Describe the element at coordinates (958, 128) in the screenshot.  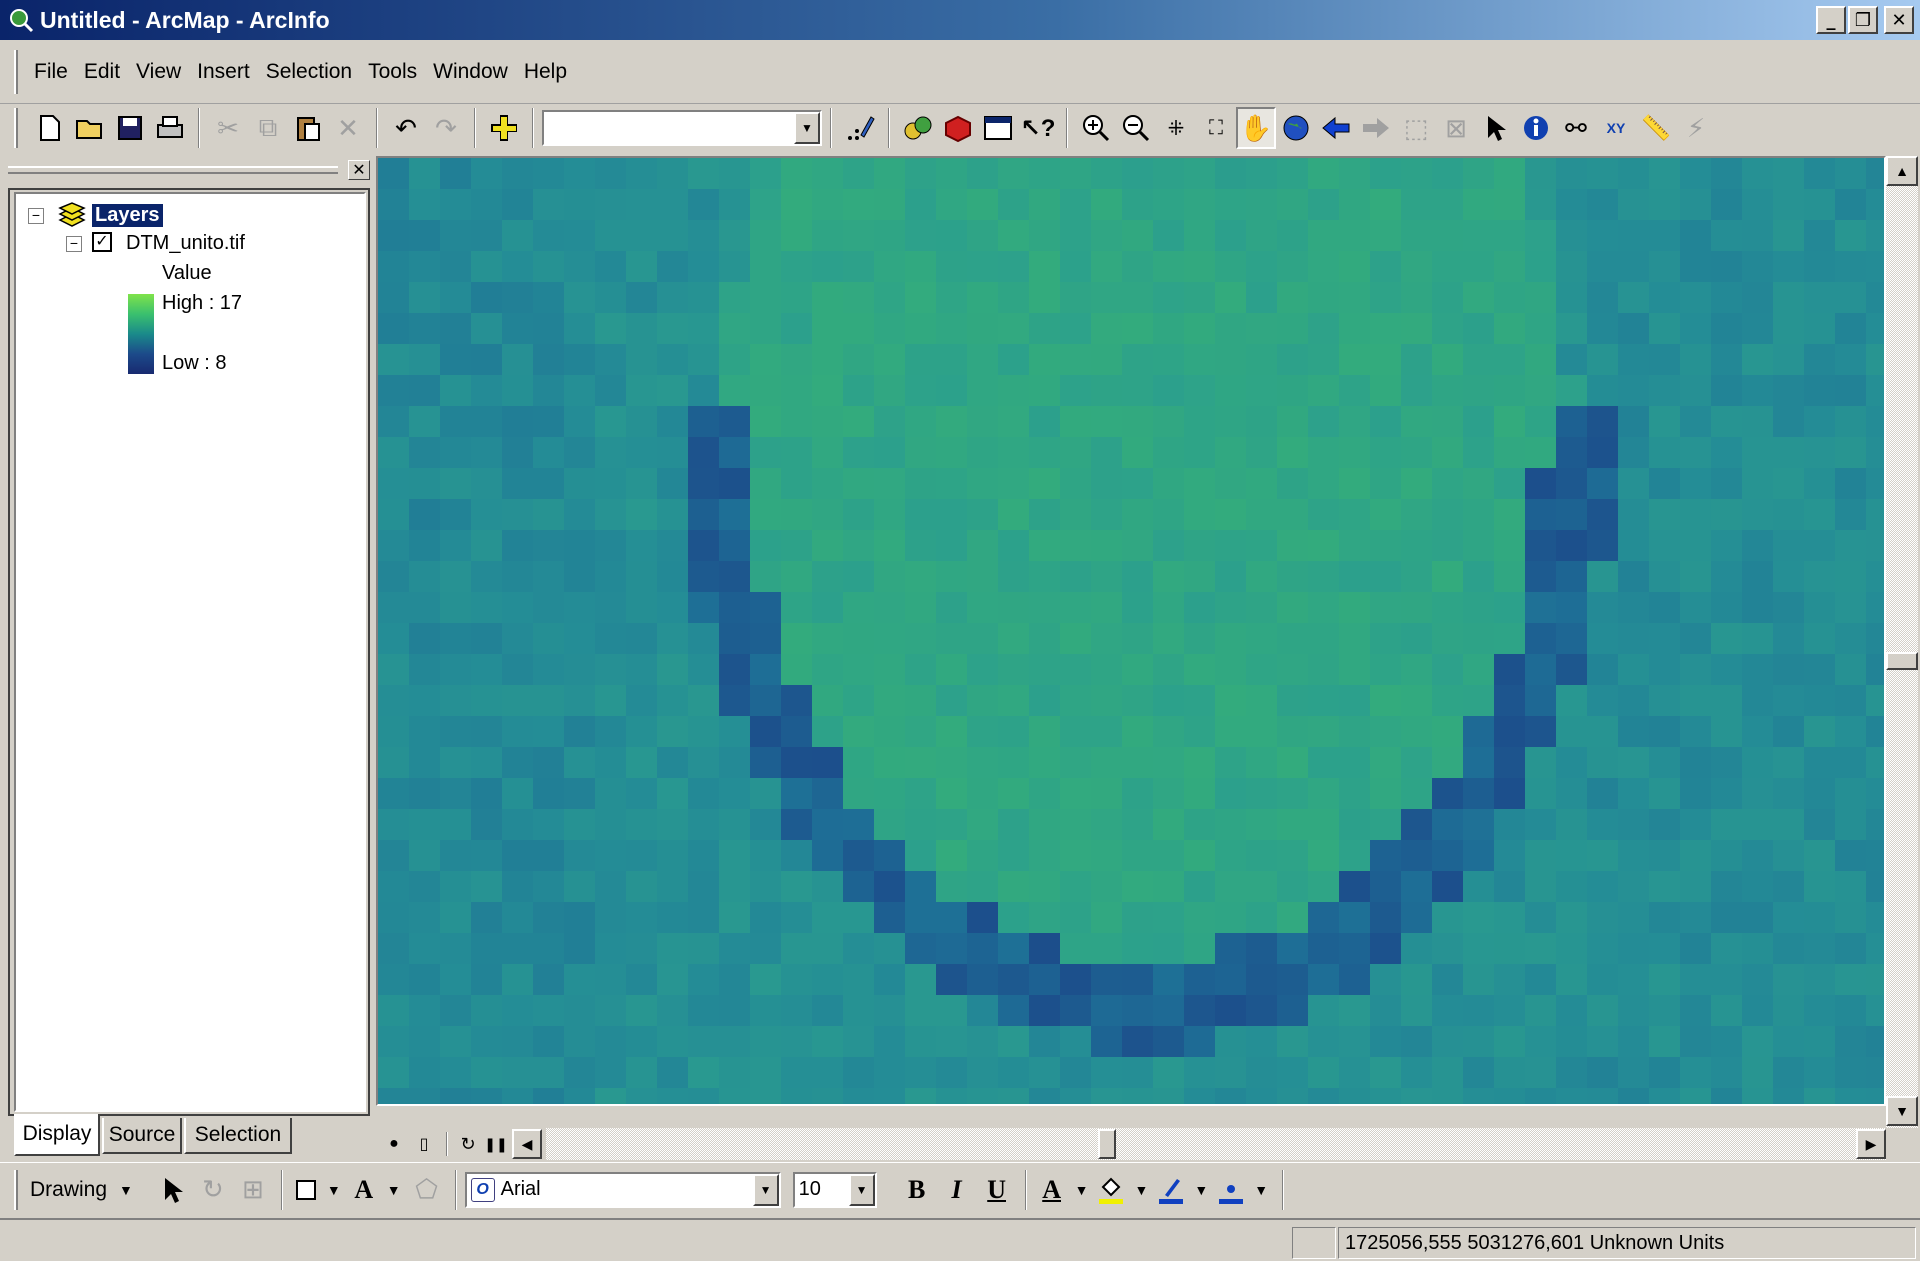
I see `arctoolbox-icon` at that location.